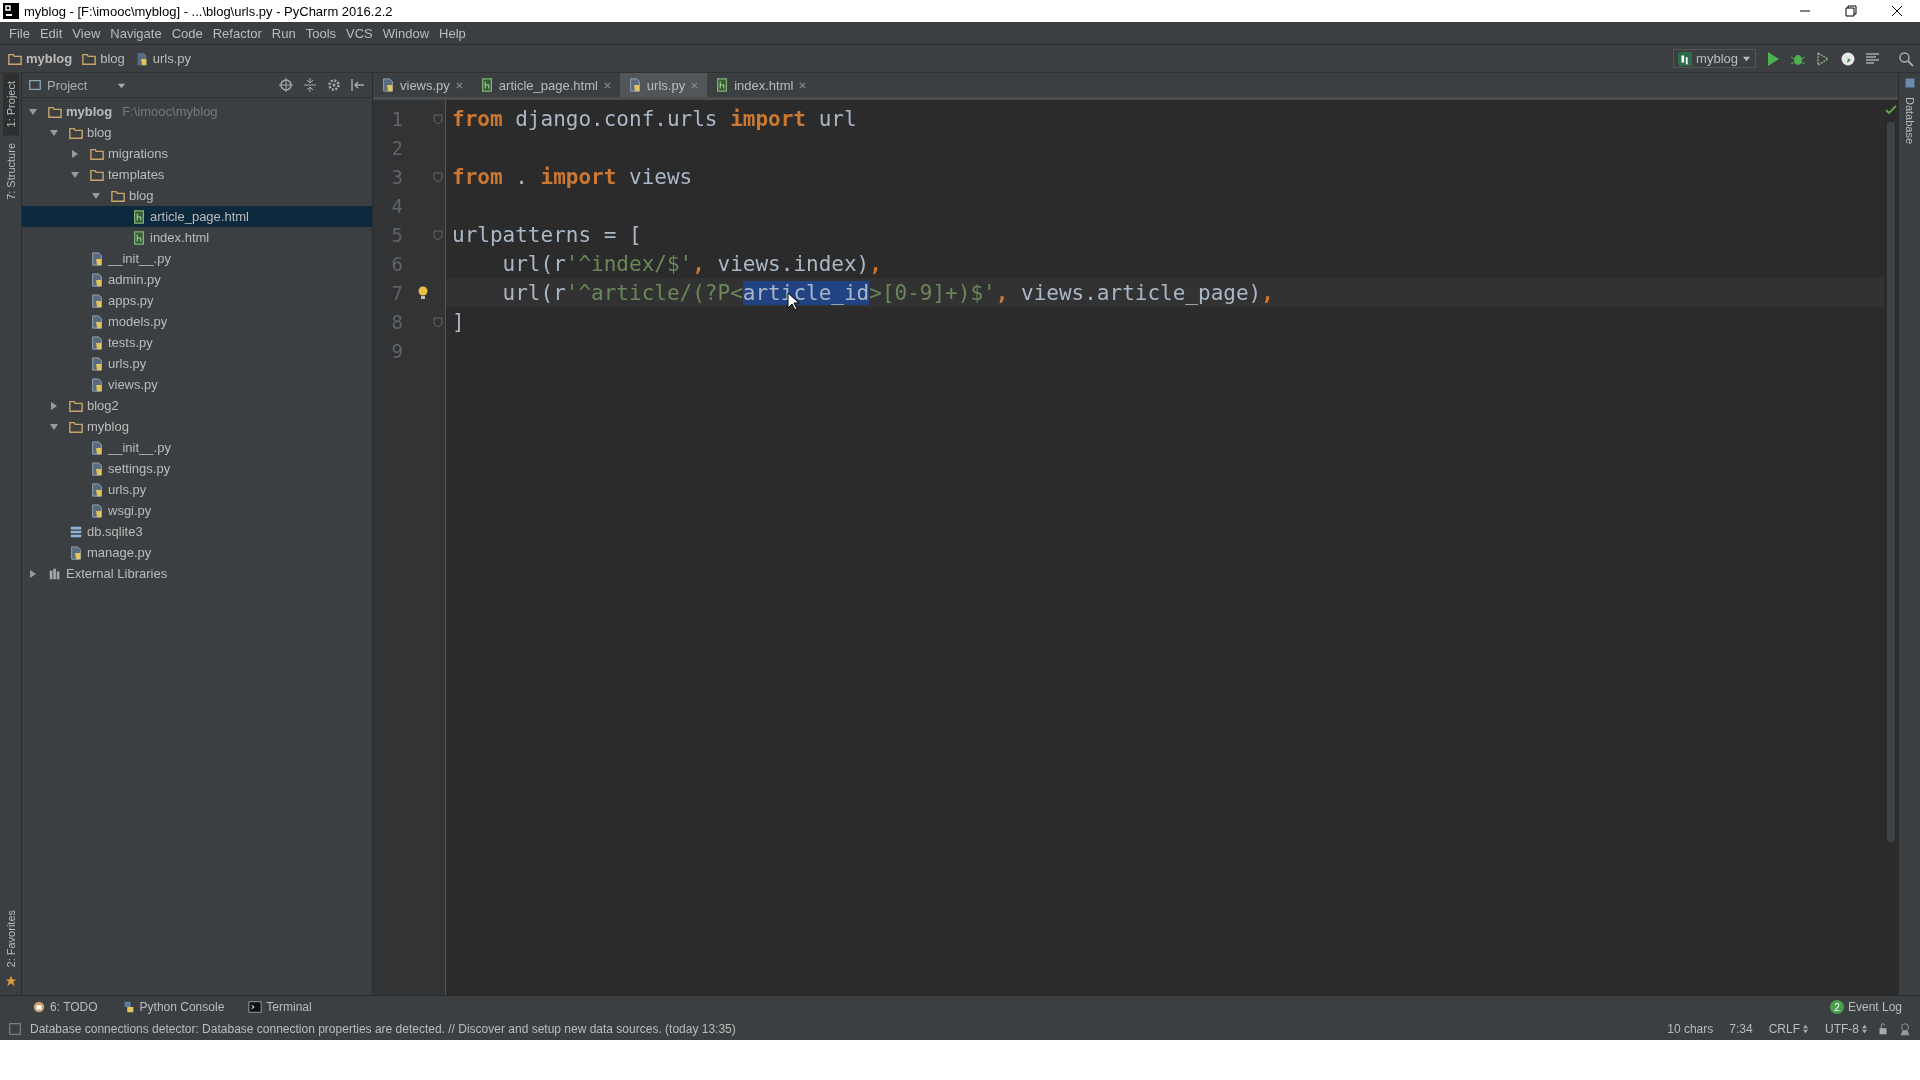  I want to click on status-item: UTF-8, so click(1846, 1029).